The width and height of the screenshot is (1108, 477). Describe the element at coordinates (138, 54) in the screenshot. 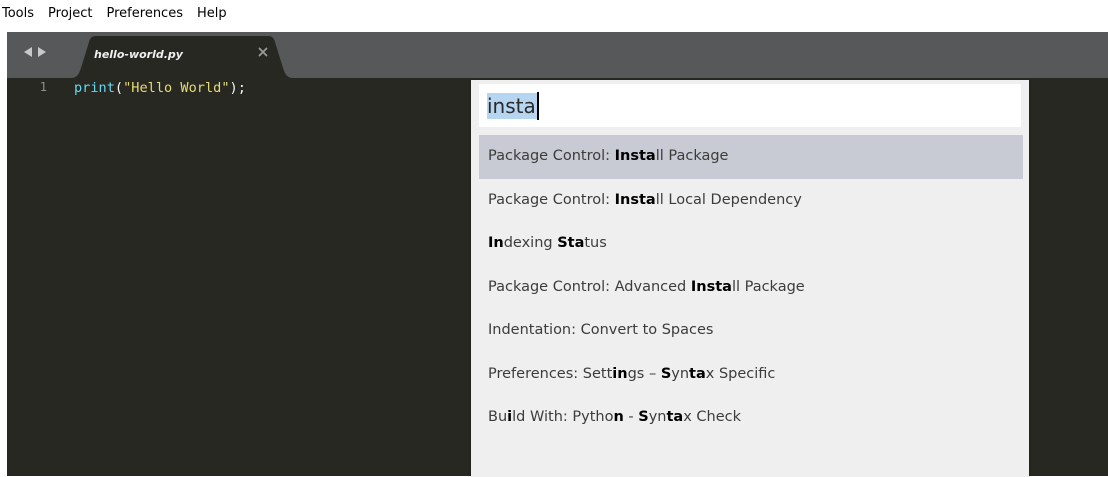

I see `tab-label: hello-world.py` at that location.